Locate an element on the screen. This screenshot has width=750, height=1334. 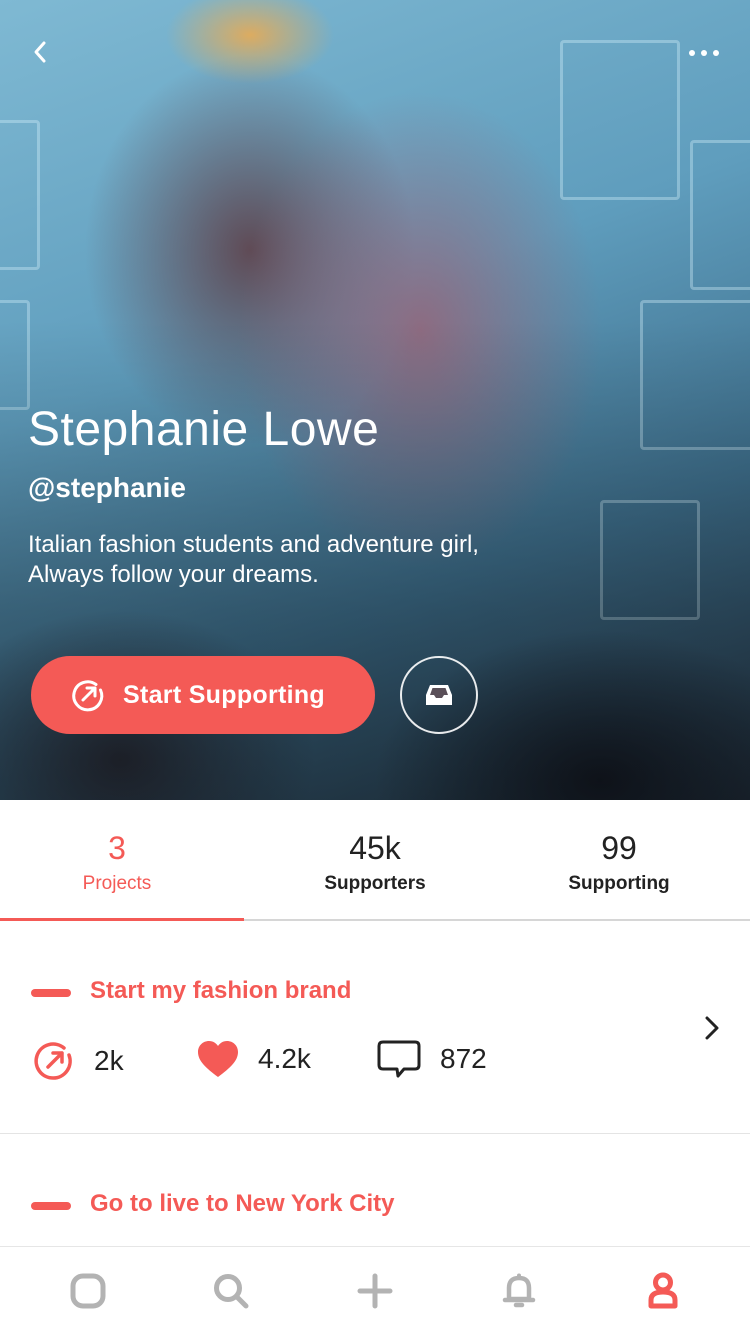
nav-search is located at coordinates (231, 1291).